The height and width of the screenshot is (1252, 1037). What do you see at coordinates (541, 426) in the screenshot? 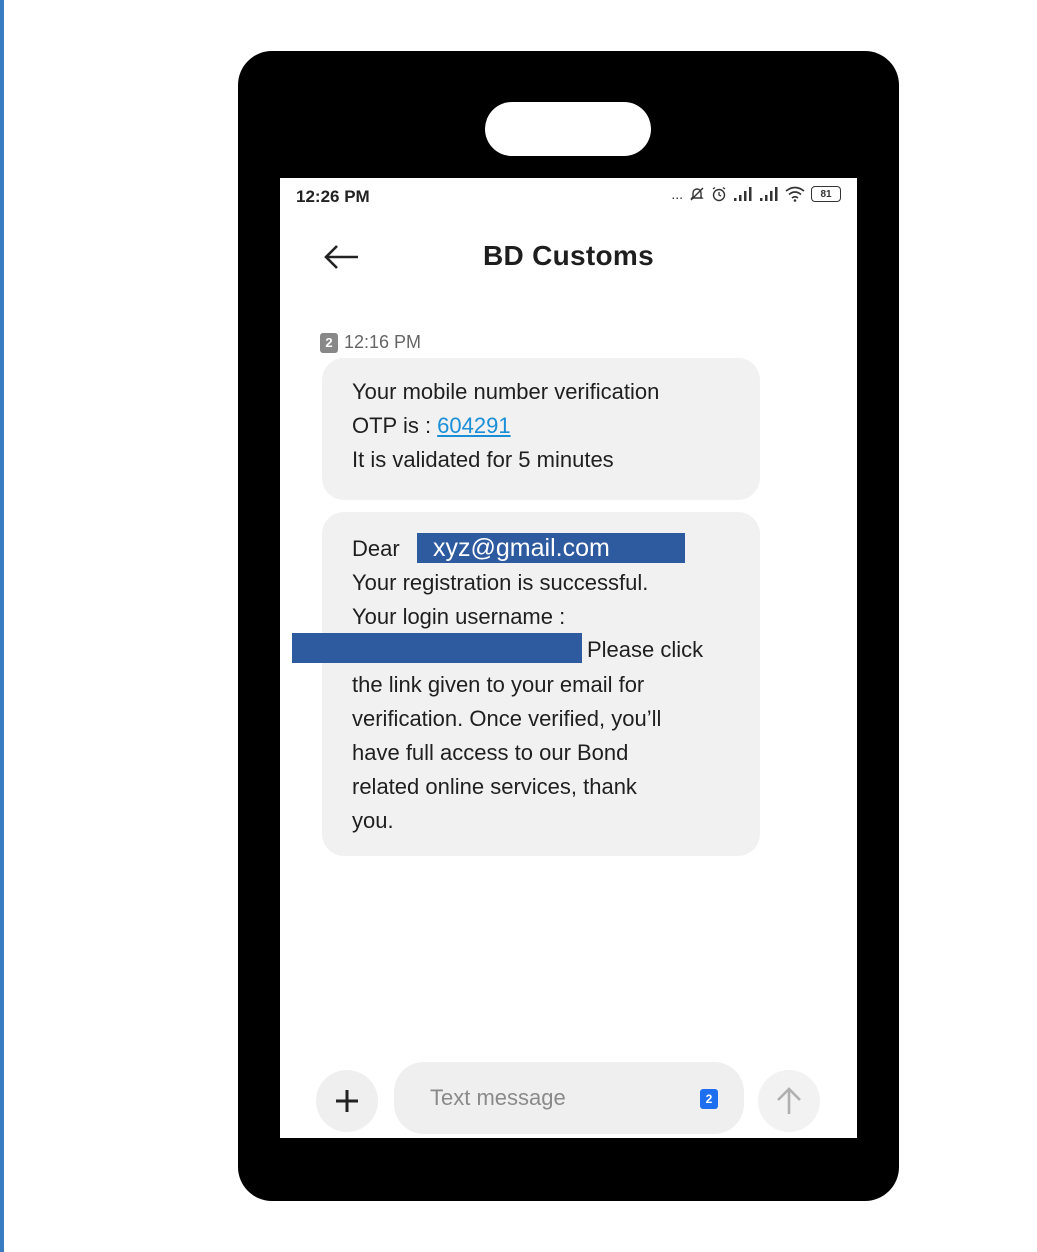
I see `otp-line-2: OTP is : 604291` at bounding box center [541, 426].